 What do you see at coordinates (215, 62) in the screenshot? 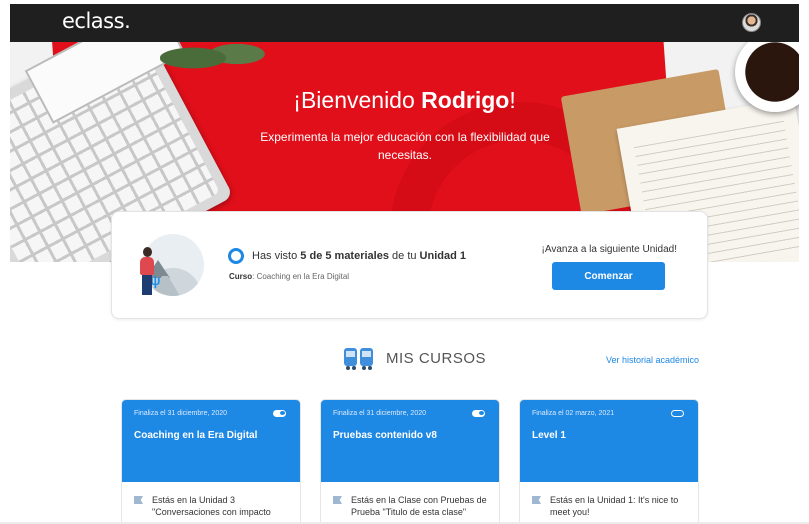
I see `plant-image` at bounding box center [215, 62].